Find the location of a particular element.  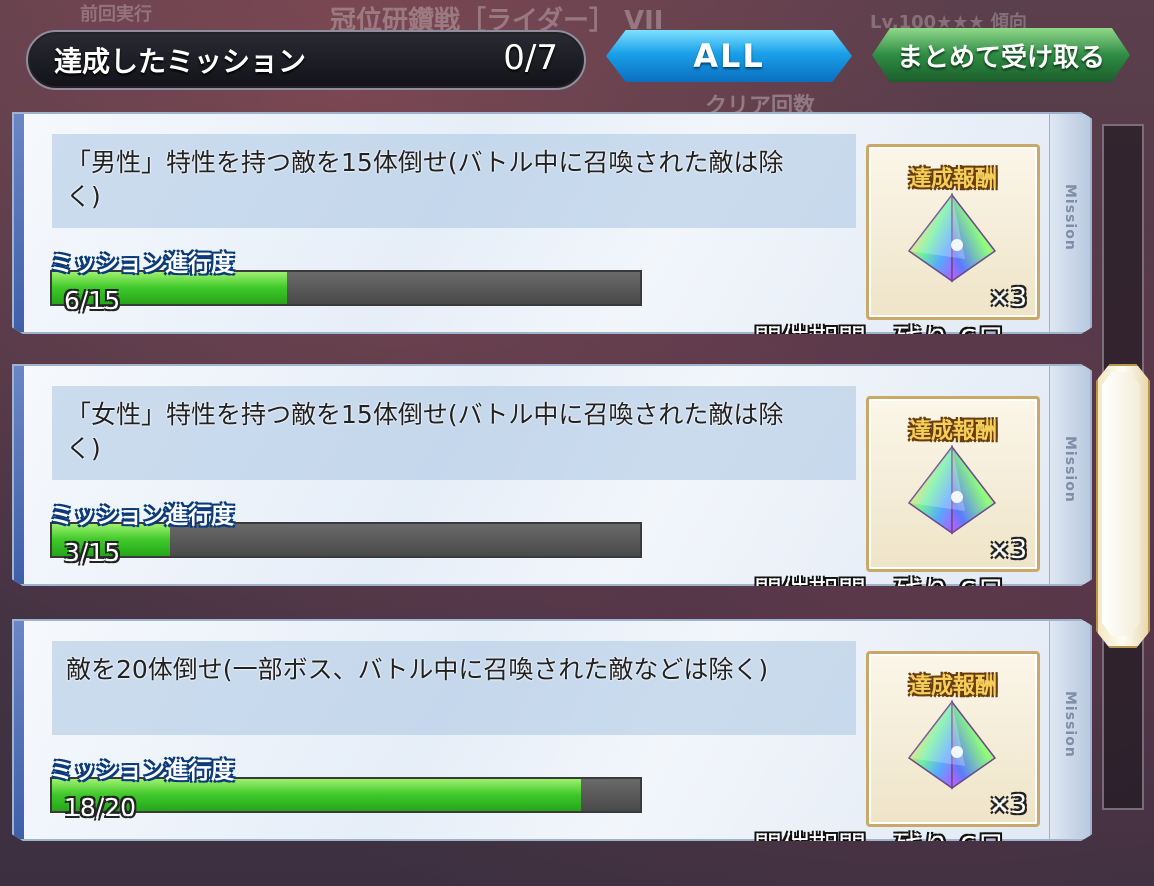

mission-progress-text: 6/15 is located at coordinates (92, 300).